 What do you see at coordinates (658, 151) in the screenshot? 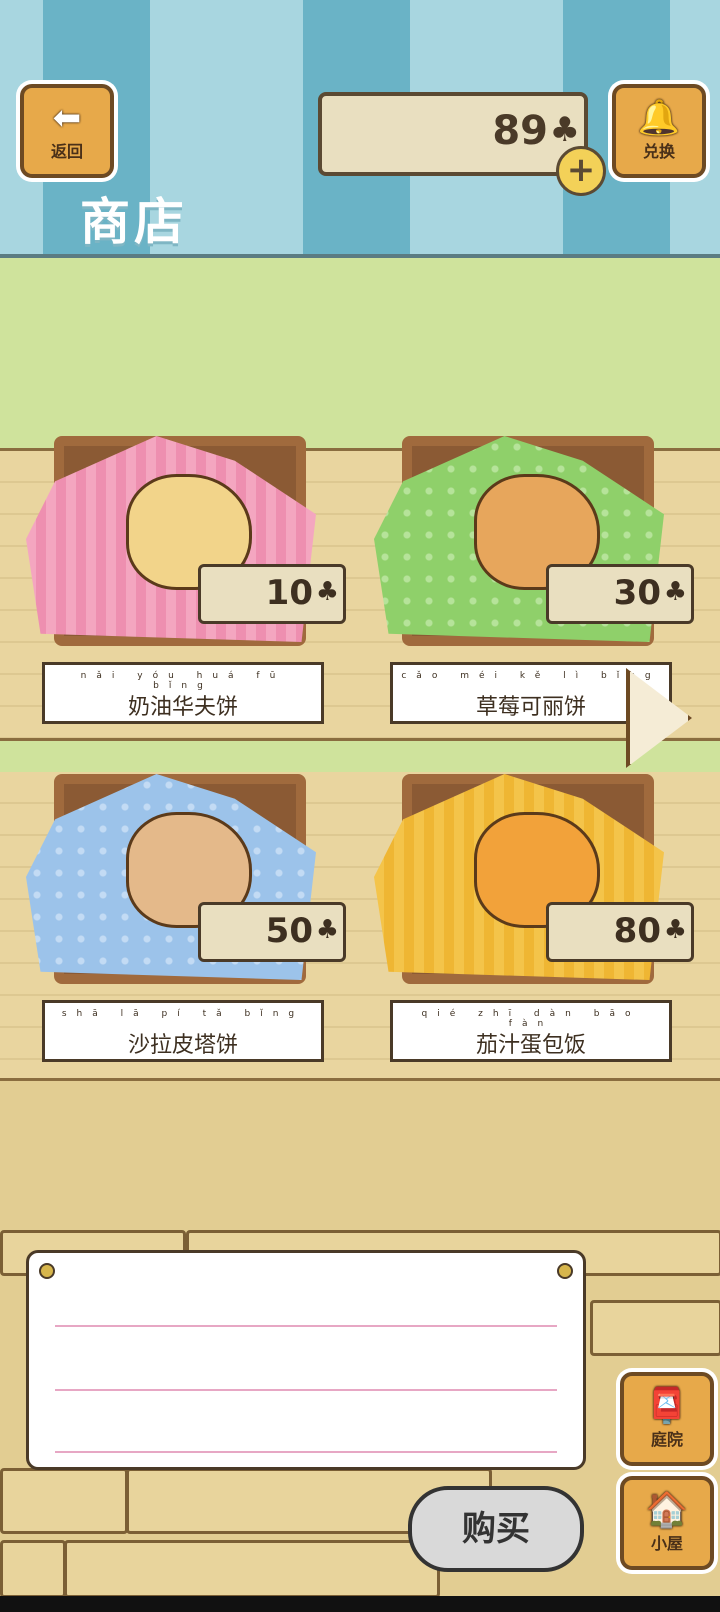
I see `exchange-label: 兑换` at bounding box center [658, 151].